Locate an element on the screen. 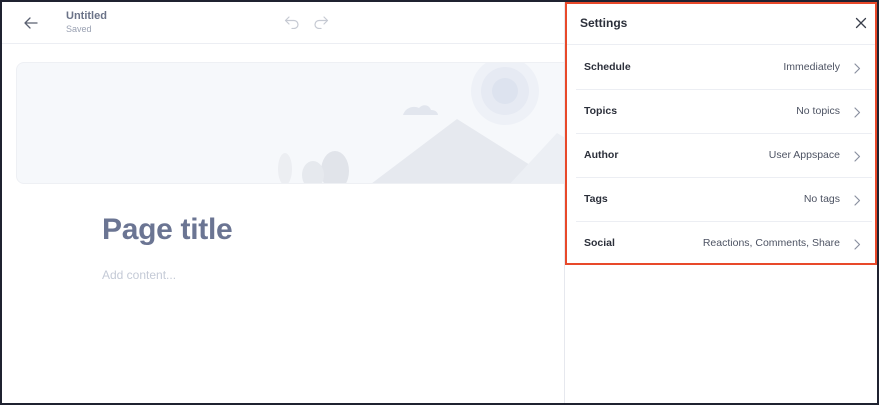 Image resolution: width=879 pixels, height=405 pixels. settings-row-social: Social Reactions, Comments, Share is located at coordinates (724, 244).